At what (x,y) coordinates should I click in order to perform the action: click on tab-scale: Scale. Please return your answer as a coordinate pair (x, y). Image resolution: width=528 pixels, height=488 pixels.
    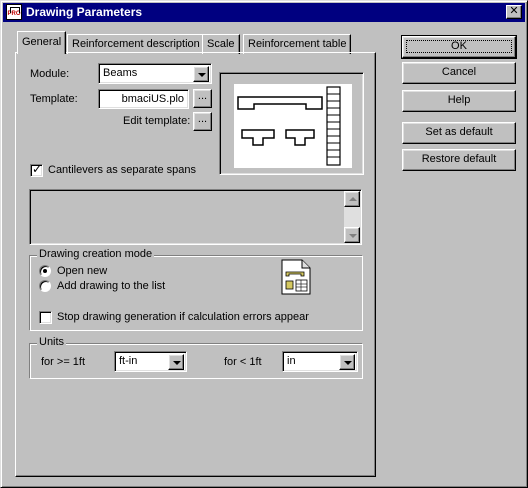
    Looking at the image, I should click on (221, 44).